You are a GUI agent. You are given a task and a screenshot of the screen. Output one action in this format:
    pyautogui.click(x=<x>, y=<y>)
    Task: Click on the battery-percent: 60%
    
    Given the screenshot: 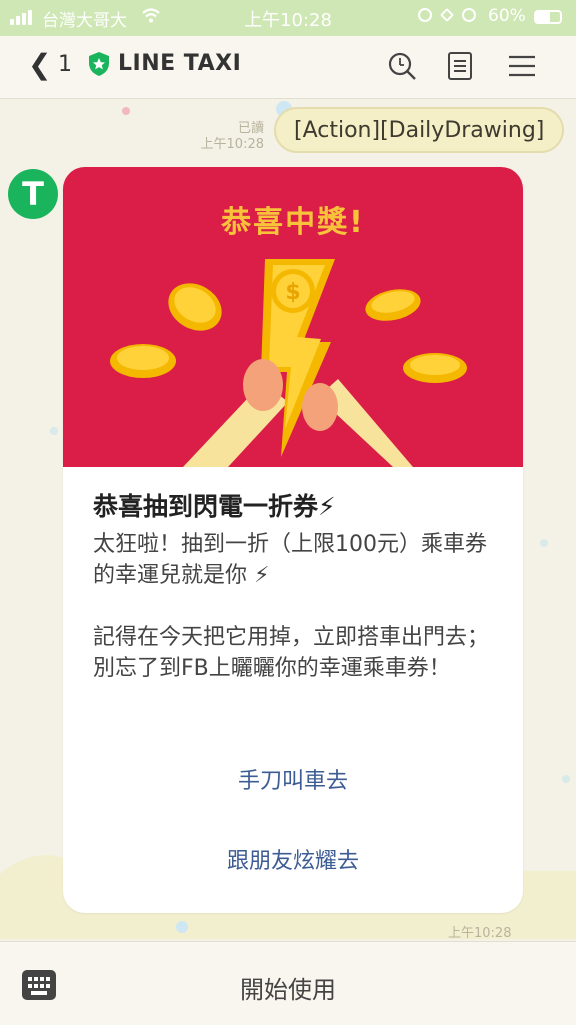 What is the action you would take?
    pyautogui.click(x=507, y=16)
    